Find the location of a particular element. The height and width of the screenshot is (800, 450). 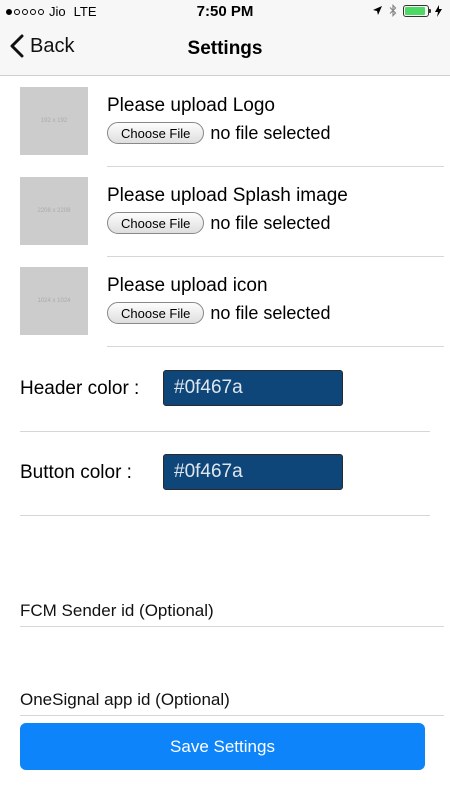

splash-thumbnail: 2208 x 2208 is located at coordinates (54, 211).